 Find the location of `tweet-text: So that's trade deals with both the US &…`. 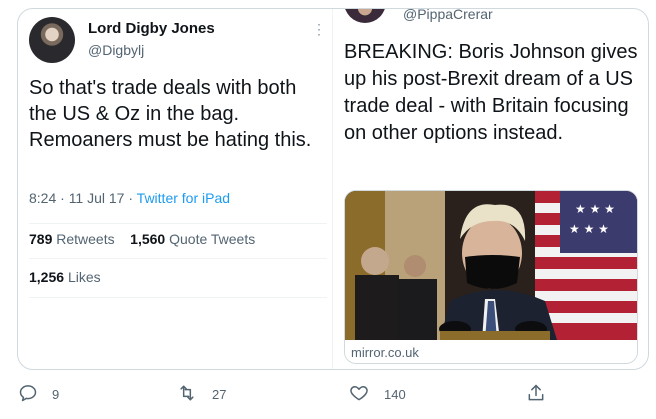

tweet-text: So that's trade deals with both the US &… is located at coordinates (170, 114).